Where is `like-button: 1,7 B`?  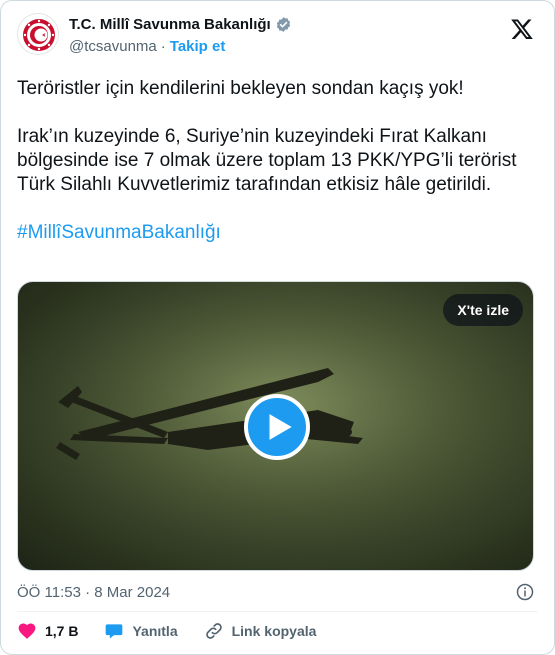 like-button: 1,7 B is located at coordinates (47, 631).